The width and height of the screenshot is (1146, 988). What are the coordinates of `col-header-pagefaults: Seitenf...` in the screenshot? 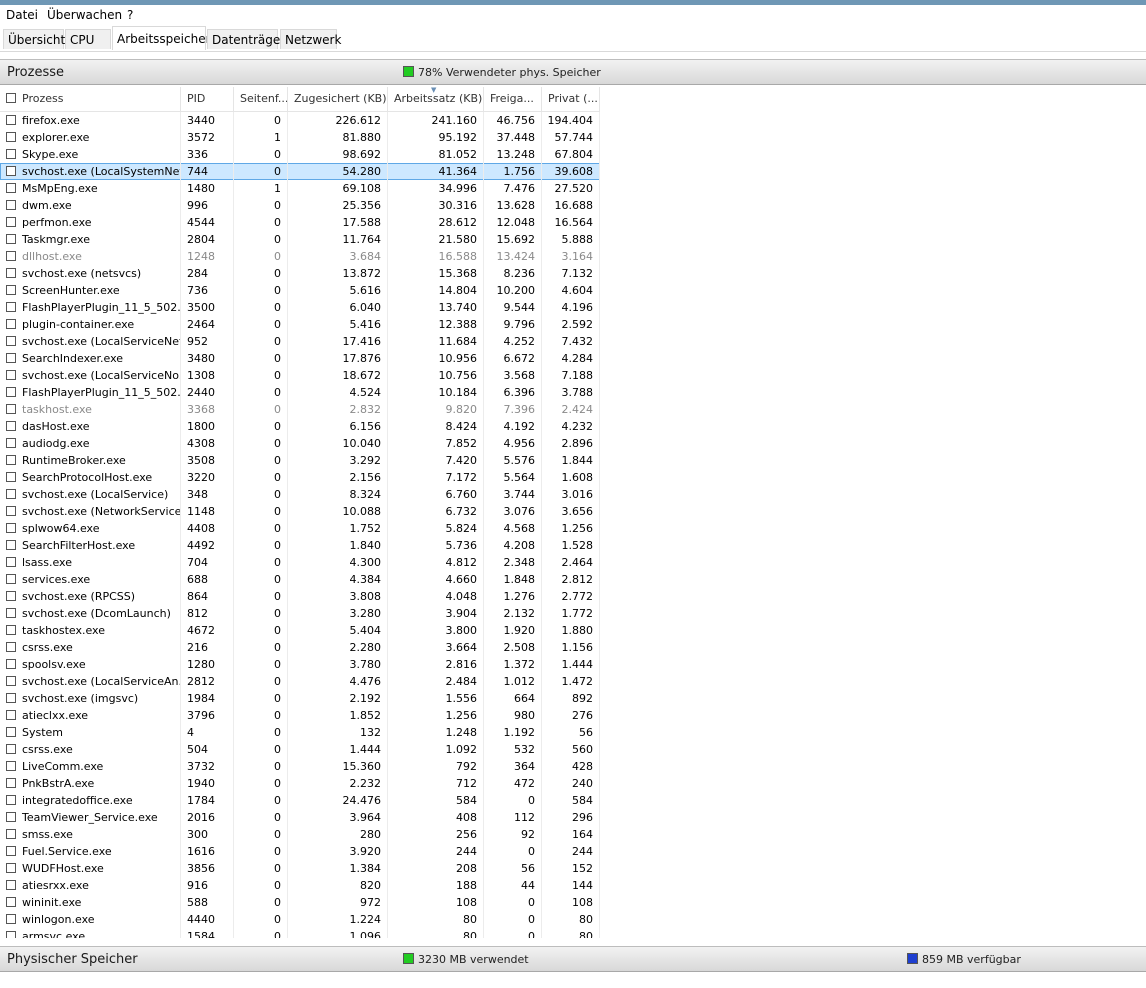 It's located at (261, 99).